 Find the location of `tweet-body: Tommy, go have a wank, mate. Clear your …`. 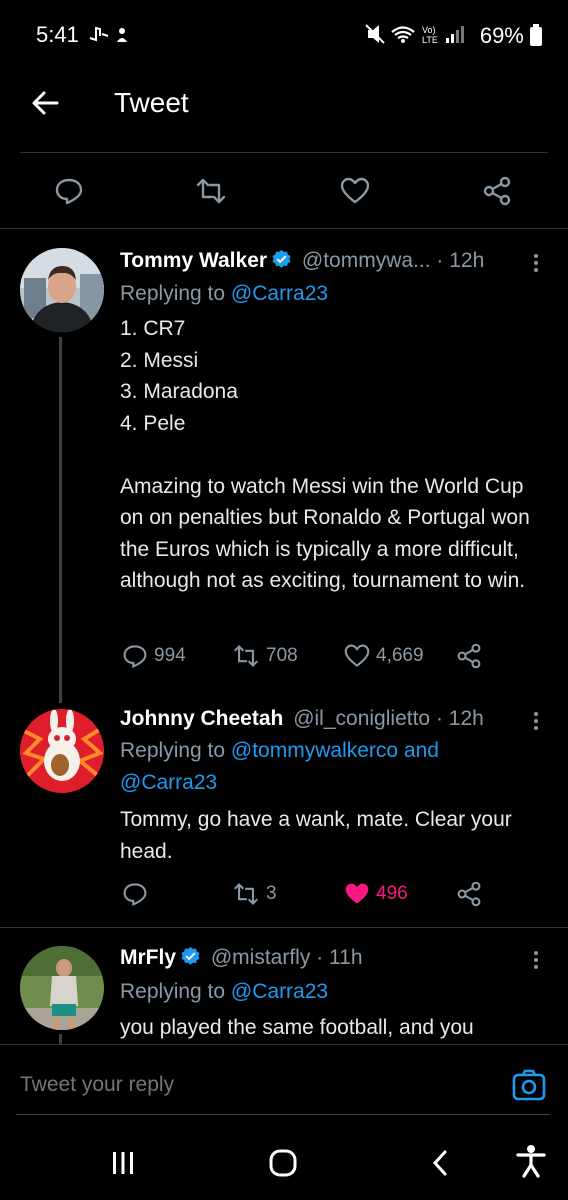

tweet-body: Tommy, go have a wank, mate. Clear your … is located at coordinates (316, 835).